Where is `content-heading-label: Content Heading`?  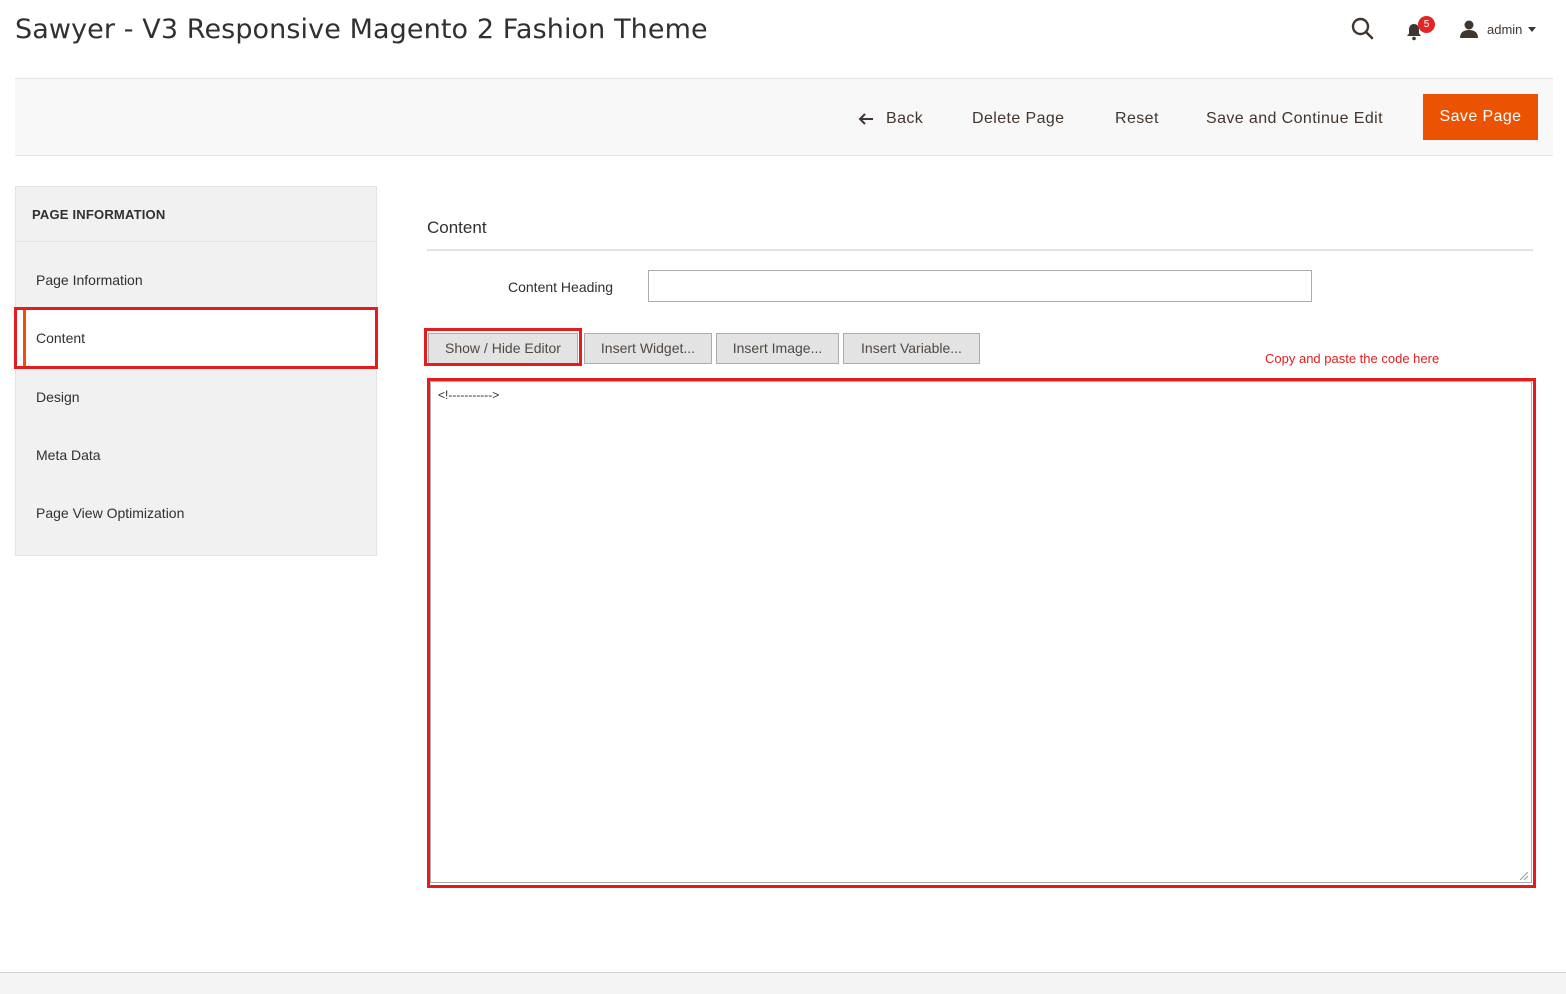
content-heading-label: Content Heading is located at coordinates (561, 287).